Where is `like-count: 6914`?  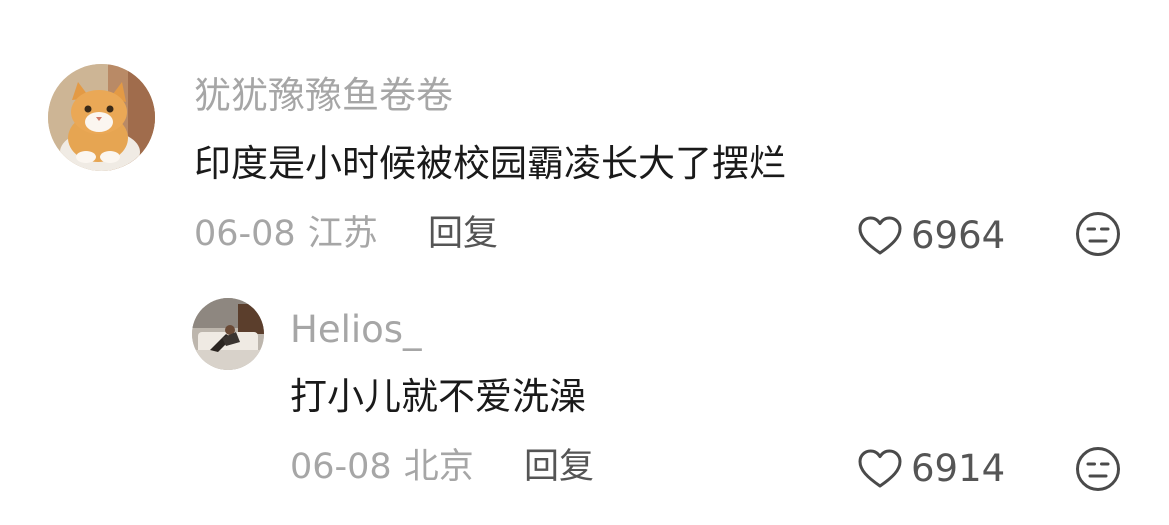
like-count: 6914 is located at coordinates (958, 468).